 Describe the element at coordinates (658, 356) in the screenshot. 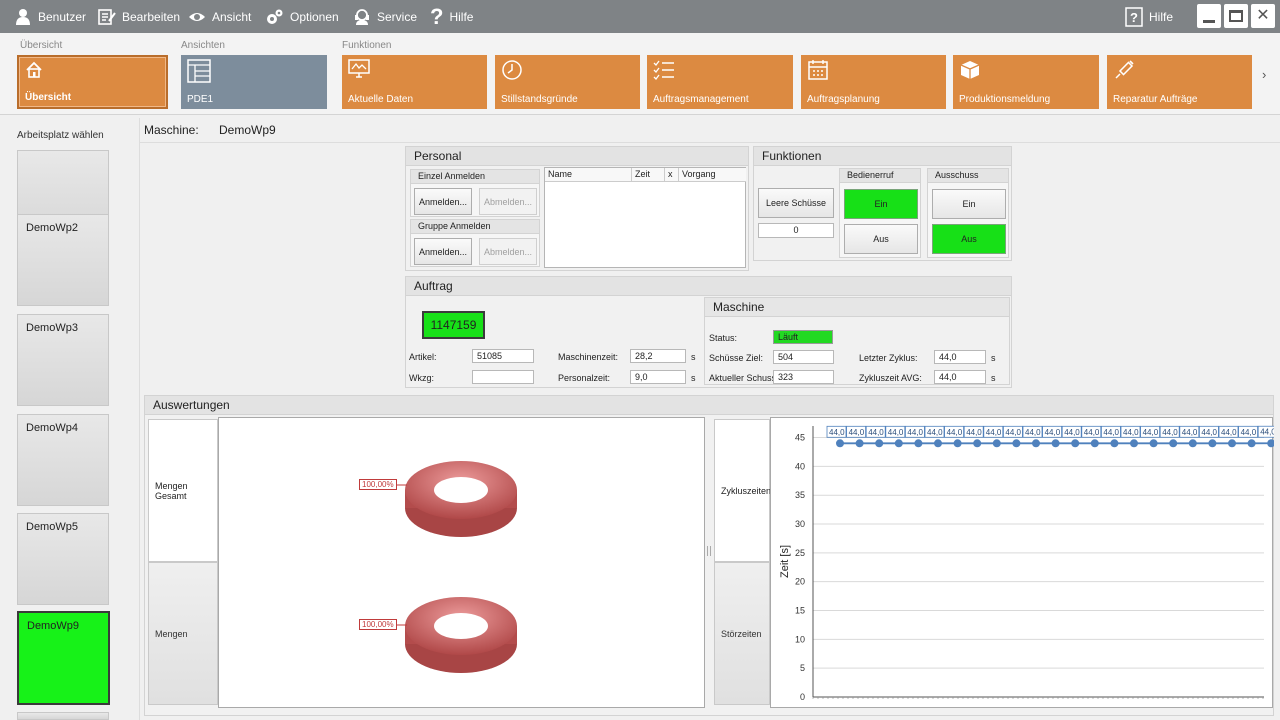

I see `maschinenzeit-field: 28,2` at that location.